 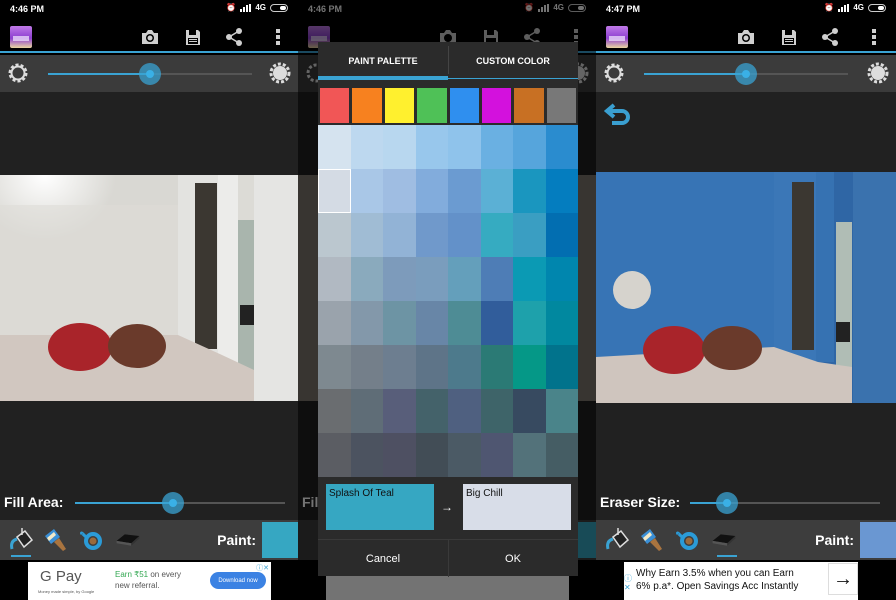 What do you see at coordinates (238, 580) in the screenshot?
I see `ad-download-button: Download now` at bounding box center [238, 580].